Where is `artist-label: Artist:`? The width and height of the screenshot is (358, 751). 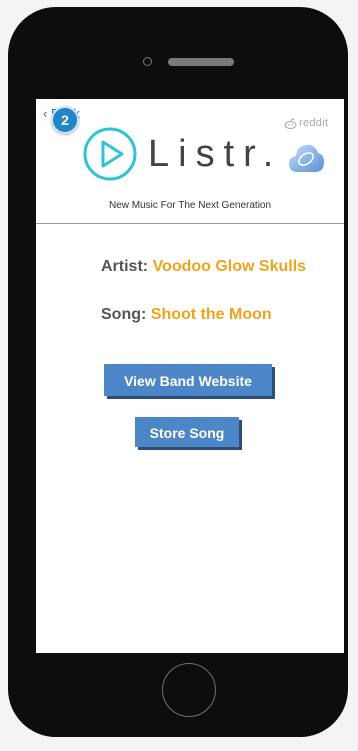
artist-label: Artist: is located at coordinates (125, 266).